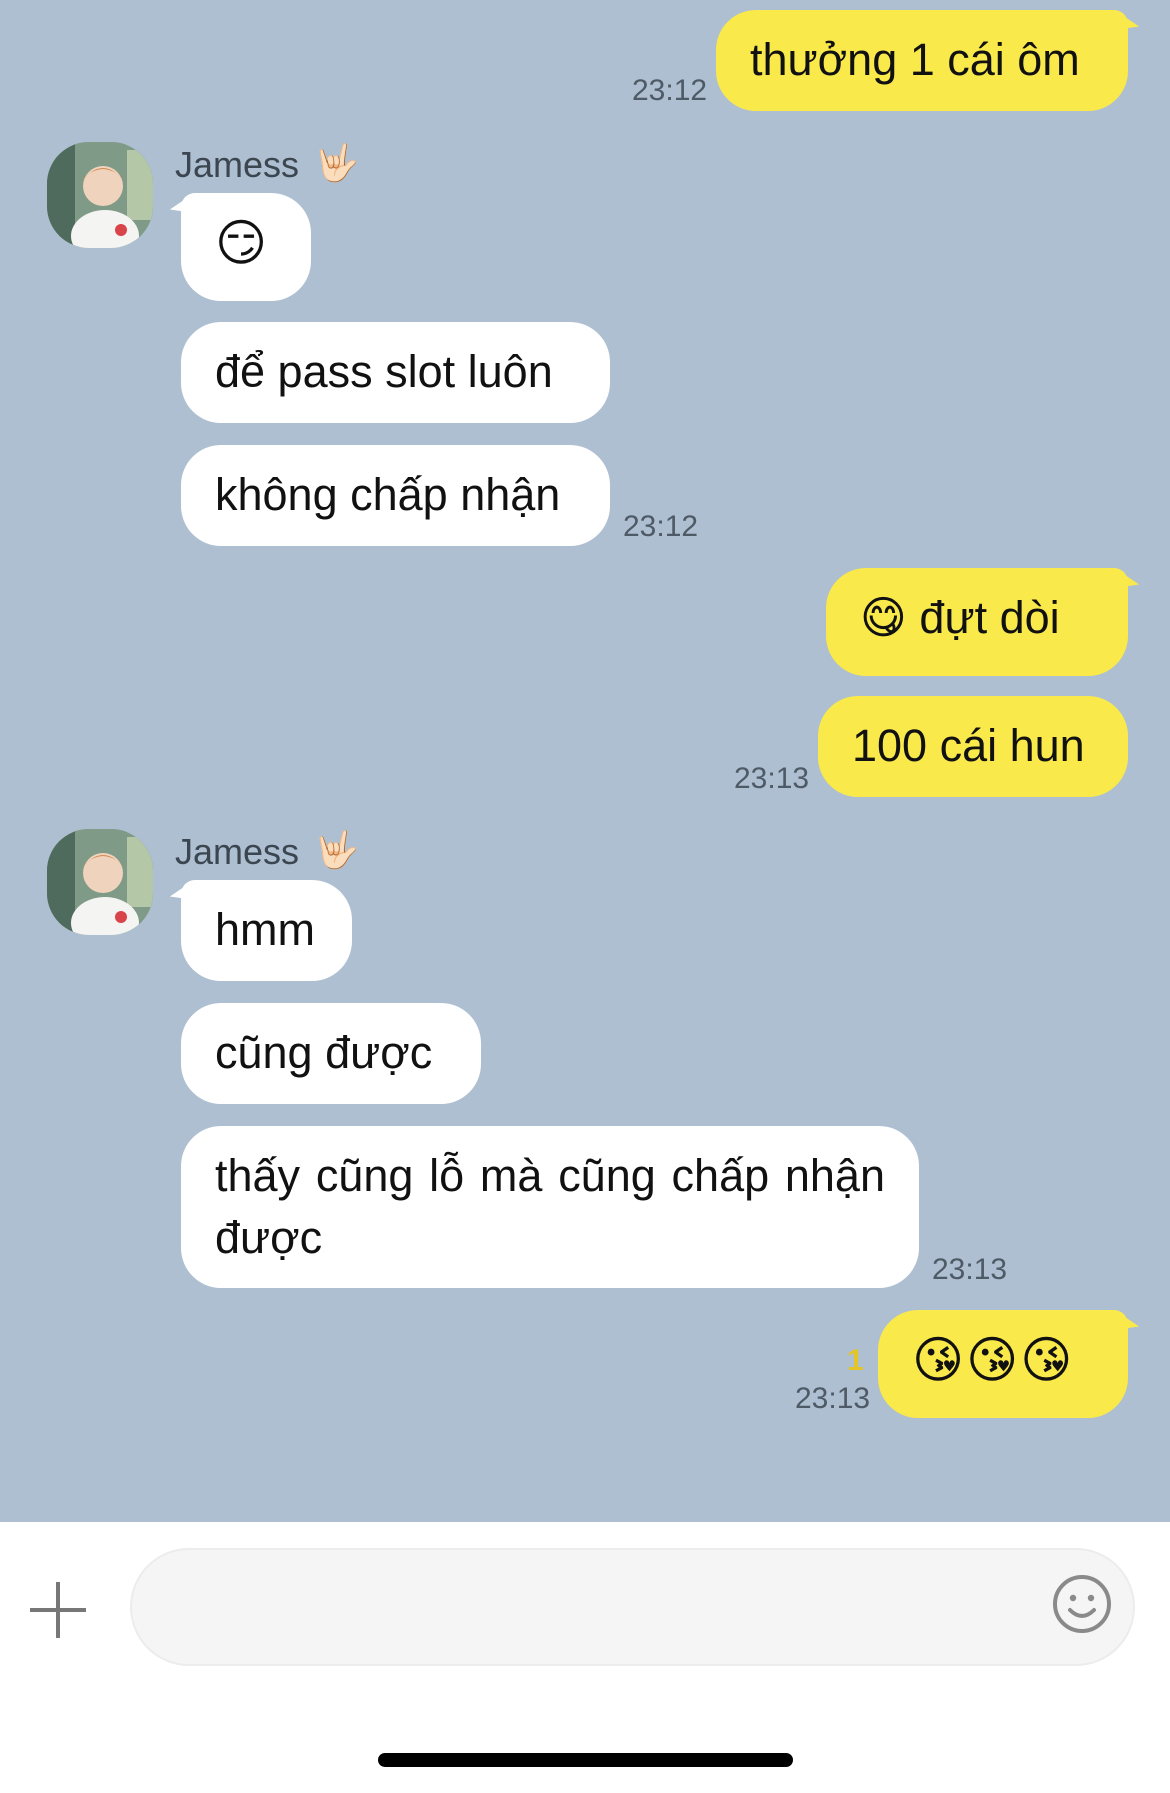 The image size is (1170, 1793). I want to click on message-bubble-incoming: hmm, so click(266, 930).